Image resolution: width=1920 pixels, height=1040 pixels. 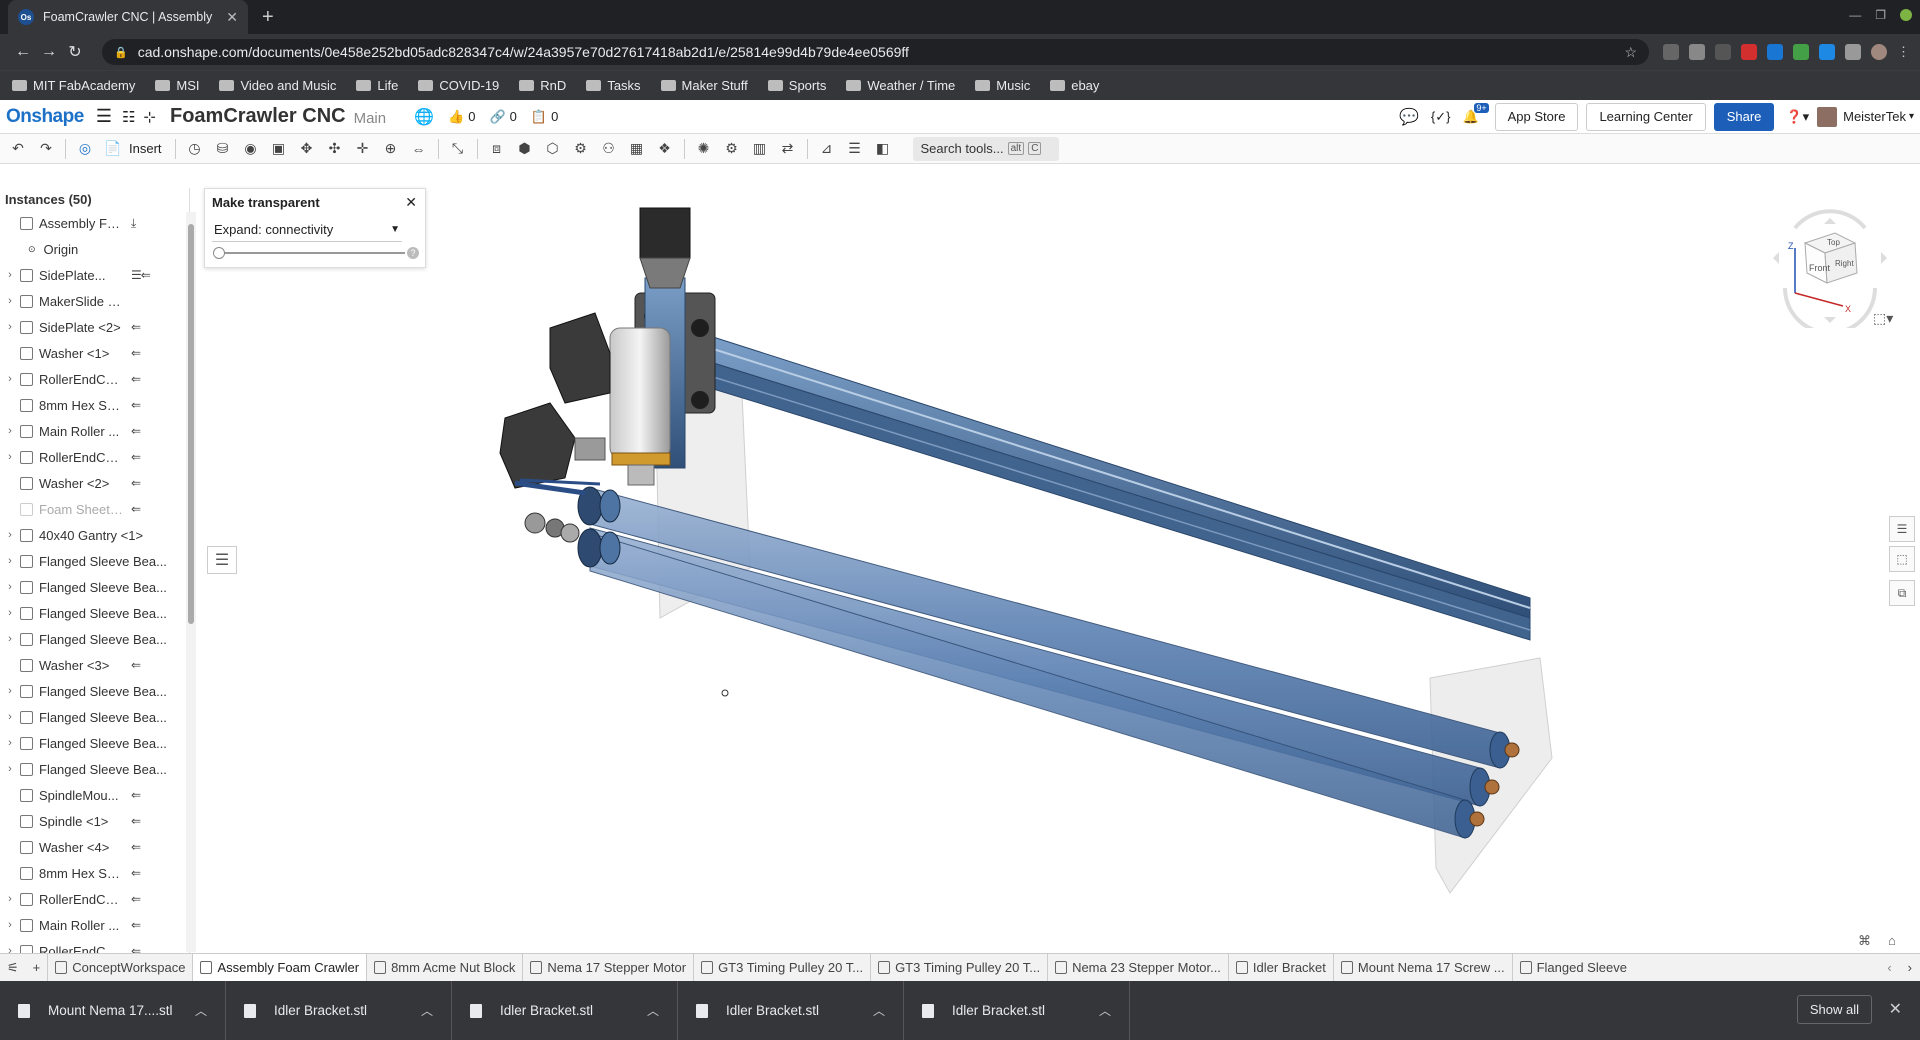 I want to click on document-title: FoamCrawler CNC, so click(x=258, y=116).